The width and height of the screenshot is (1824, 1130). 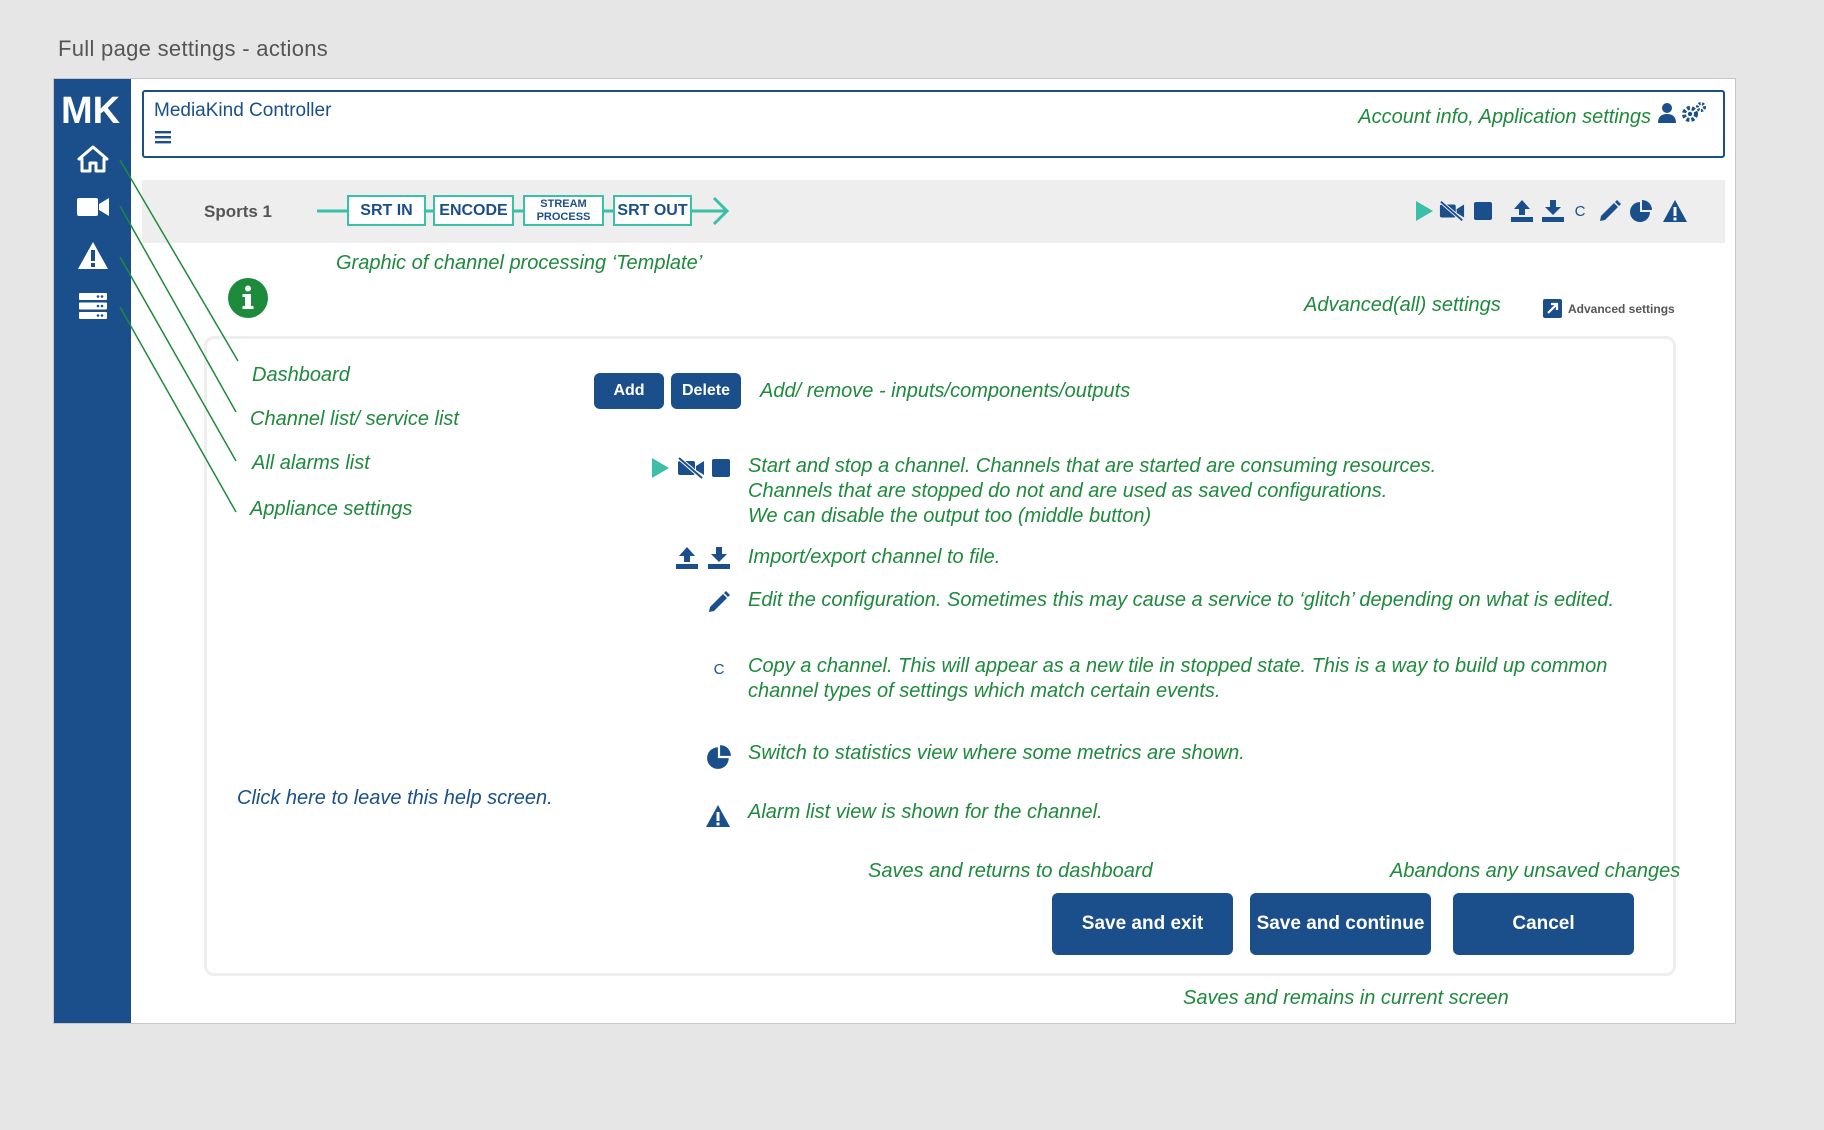 What do you see at coordinates (354, 419) in the screenshot?
I see `channel-list-note: Channel list/ service list` at bounding box center [354, 419].